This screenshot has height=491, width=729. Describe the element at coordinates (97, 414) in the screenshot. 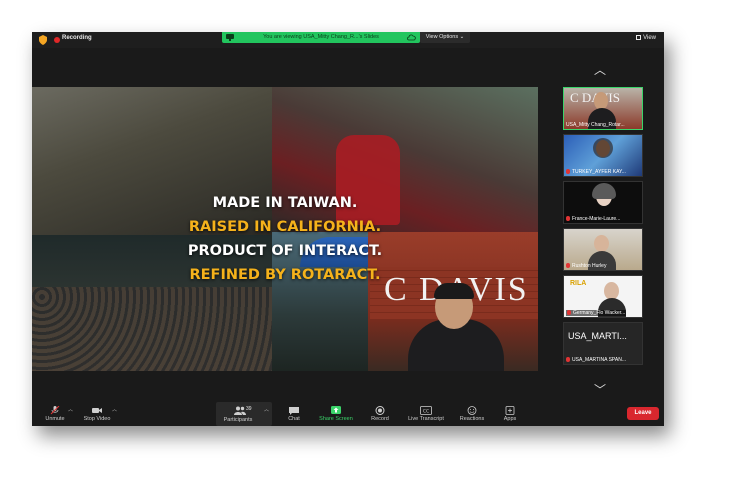

I see `stop-video-button: Stop Video` at that location.